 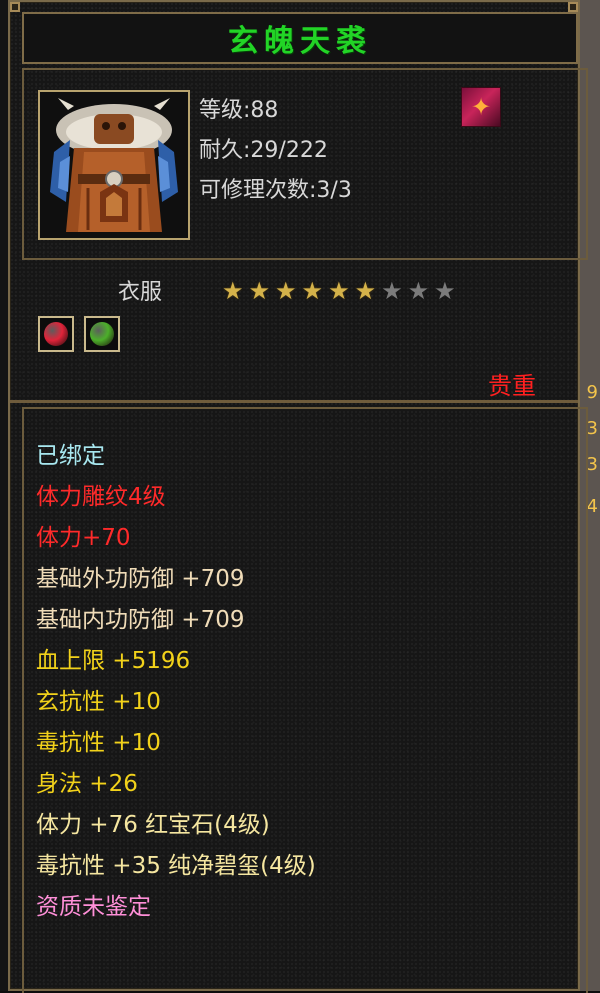 I want to click on ruby-gem-icon, so click(x=56, y=334).